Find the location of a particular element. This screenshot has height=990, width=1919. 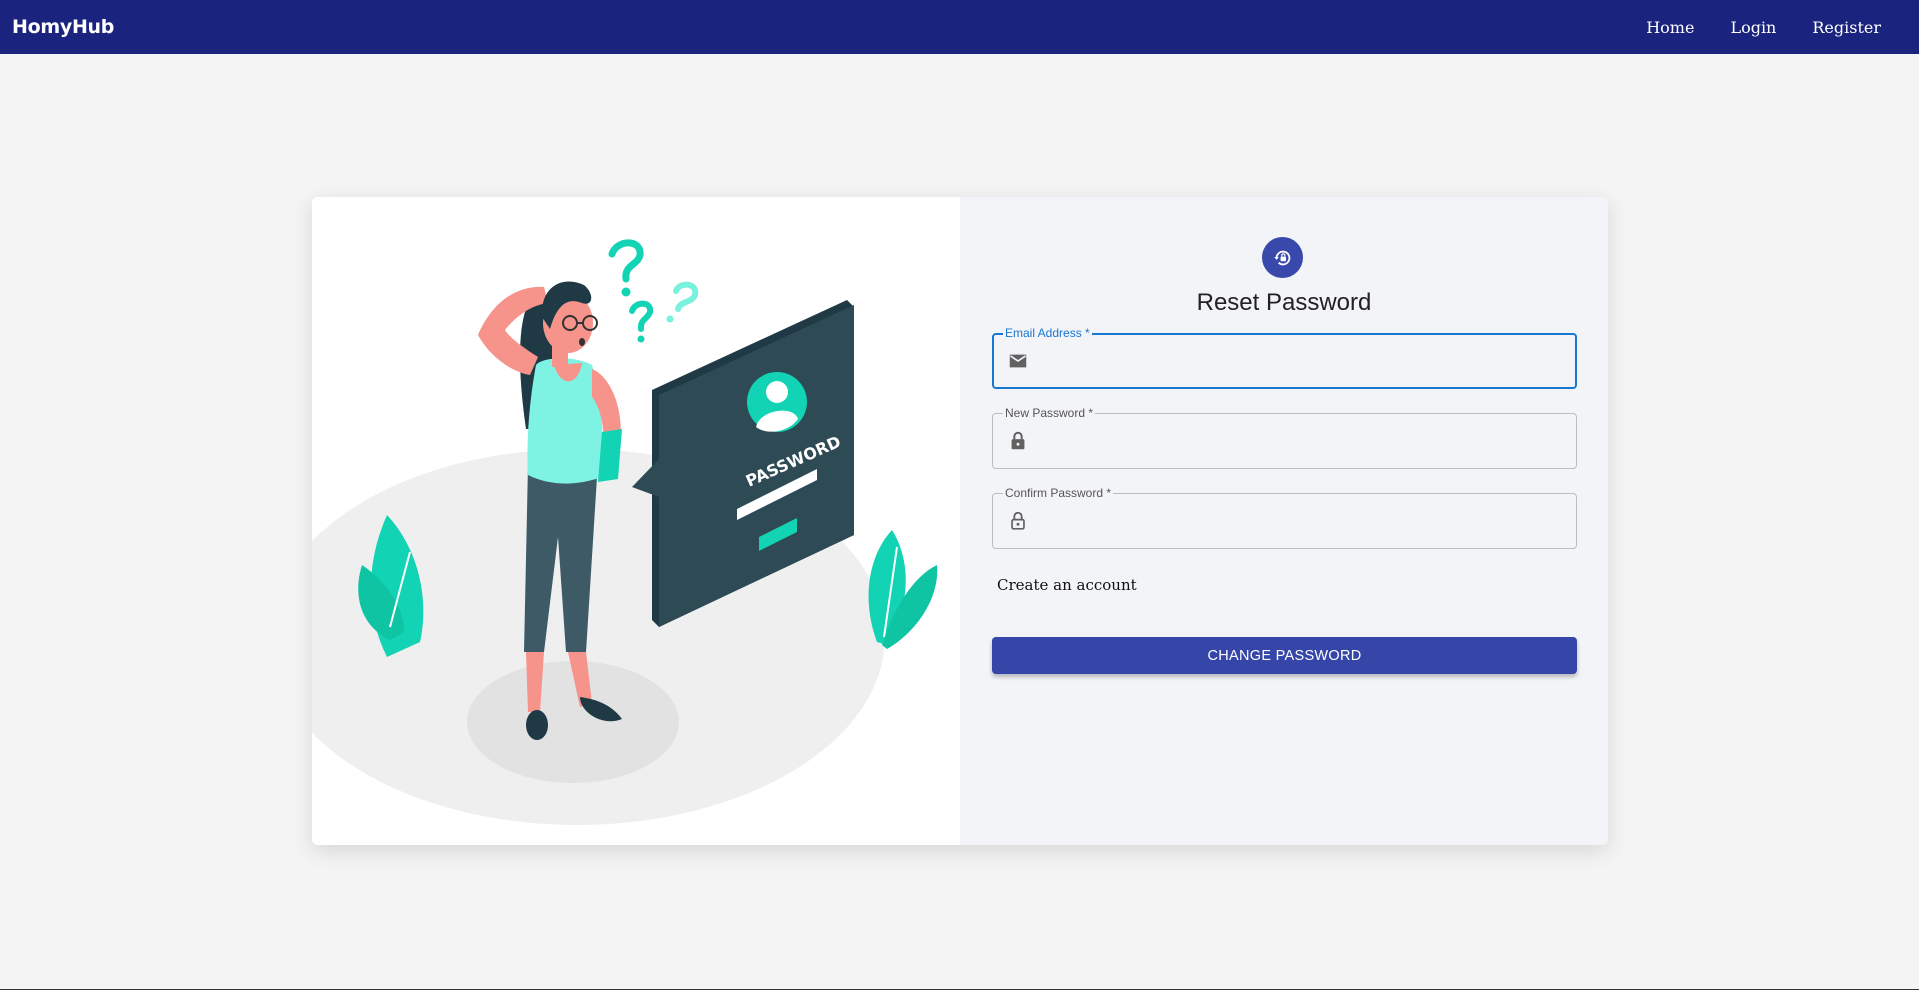

confirm-password-field: Confirm Password * is located at coordinates (1284, 517).